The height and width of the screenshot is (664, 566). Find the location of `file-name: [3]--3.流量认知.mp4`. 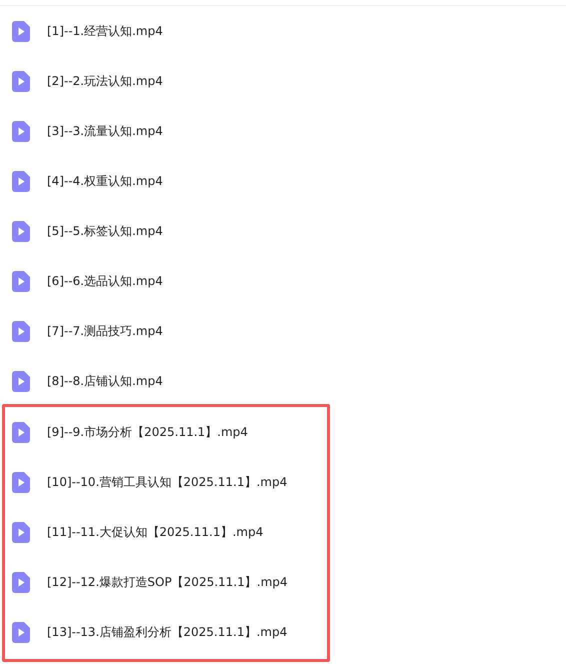

file-name: [3]--3.流量认知.mp4 is located at coordinates (105, 131).